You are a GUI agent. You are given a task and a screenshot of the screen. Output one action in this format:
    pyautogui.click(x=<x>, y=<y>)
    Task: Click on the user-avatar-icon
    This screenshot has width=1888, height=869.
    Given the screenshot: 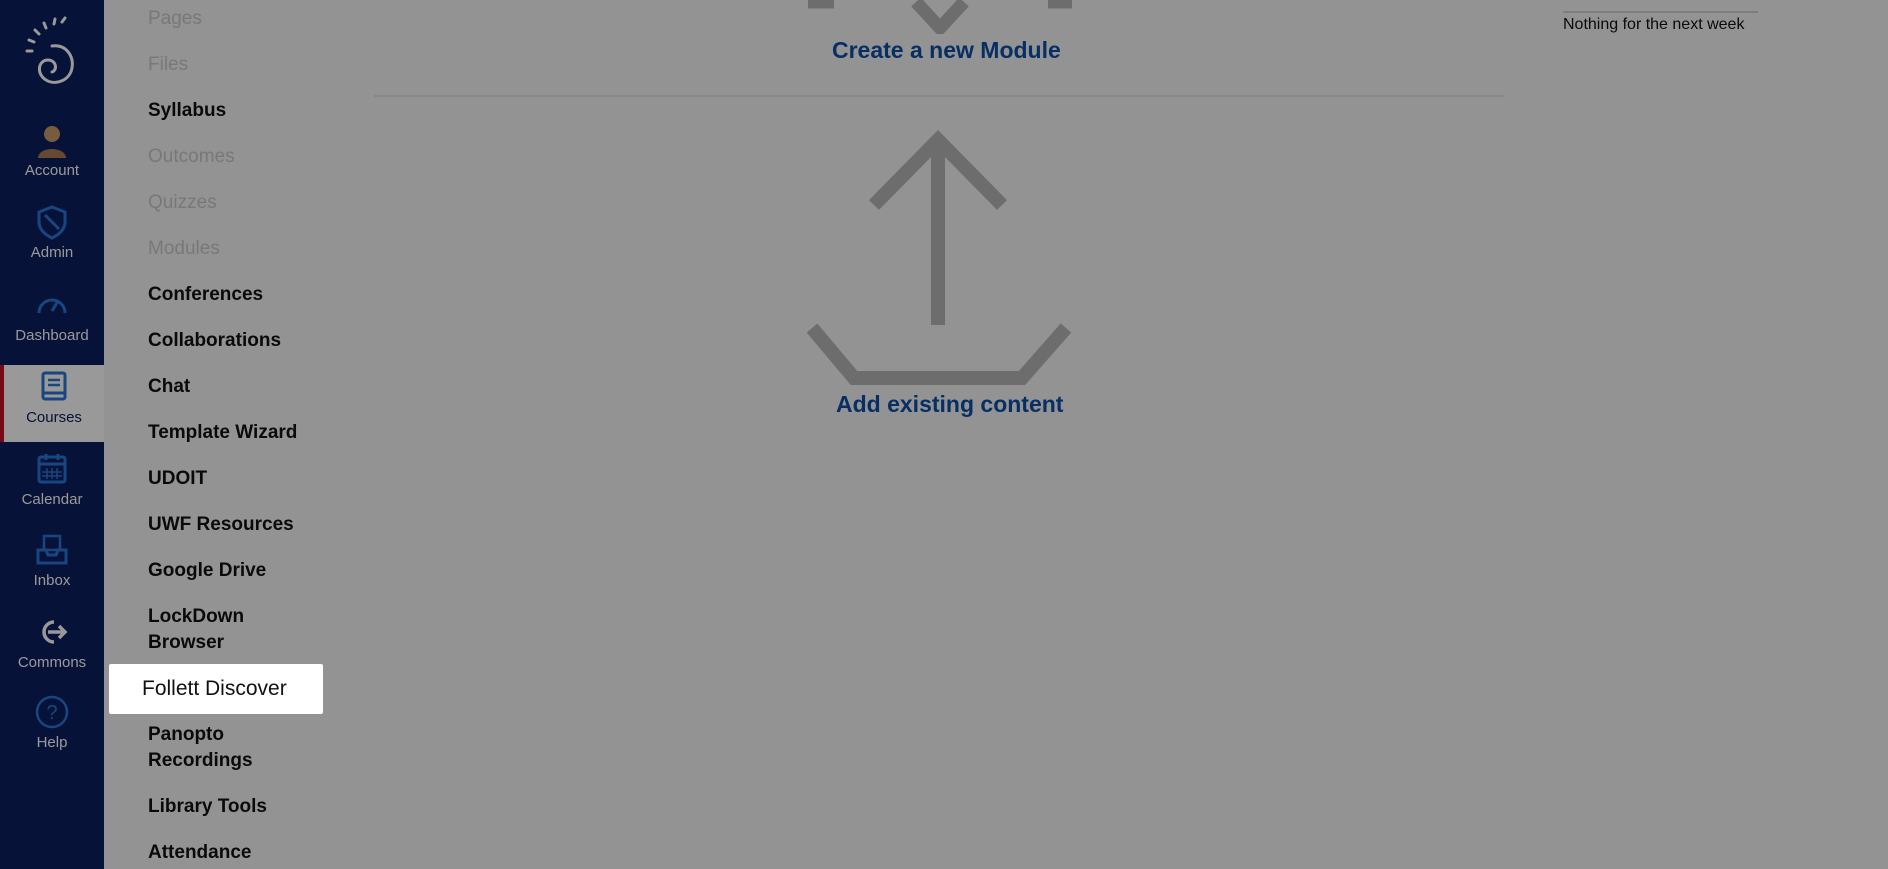 What is the action you would take?
    pyautogui.click(x=52, y=142)
    